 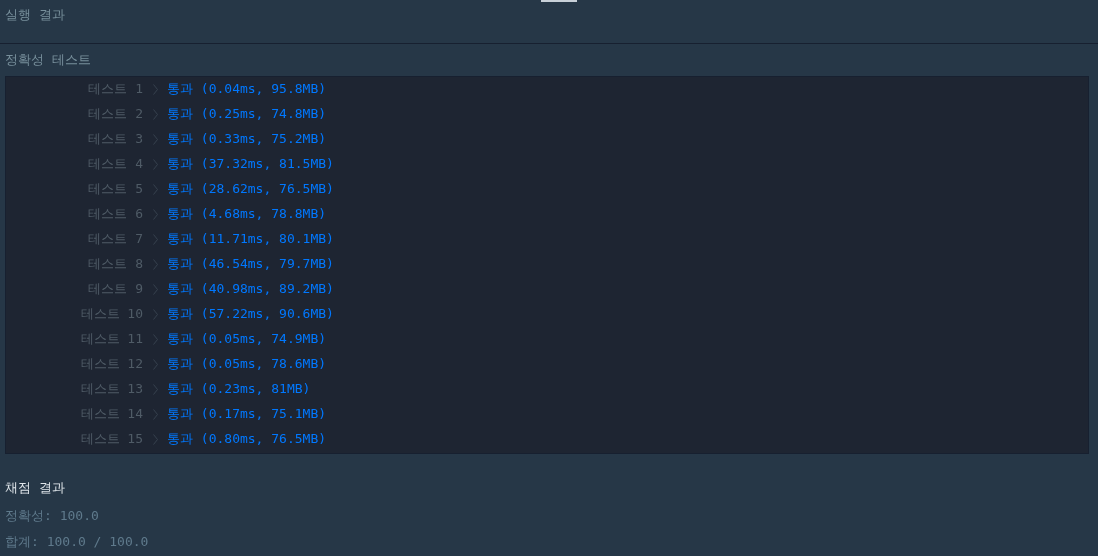 What do you see at coordinates (77, 541) in the screenshot?
I see `score-line: 합계: 100.0 / 100.0` at bounding box center [77, 541].